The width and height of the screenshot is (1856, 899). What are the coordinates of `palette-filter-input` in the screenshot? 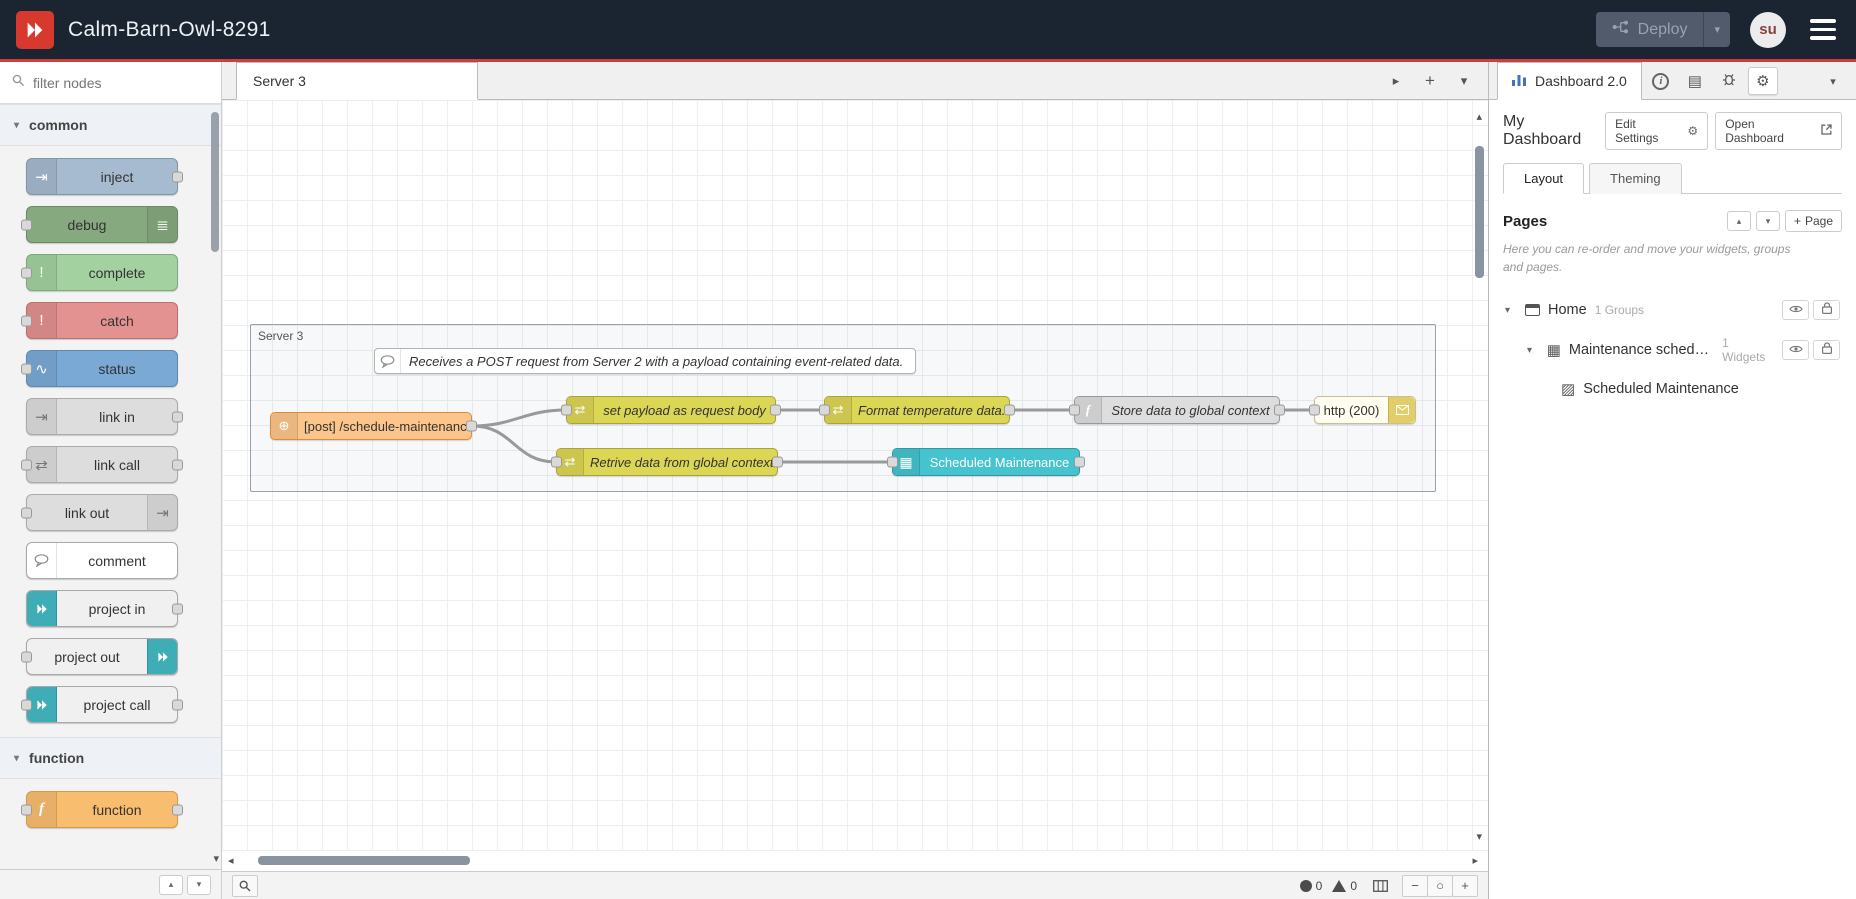 It's located at (121, 82).